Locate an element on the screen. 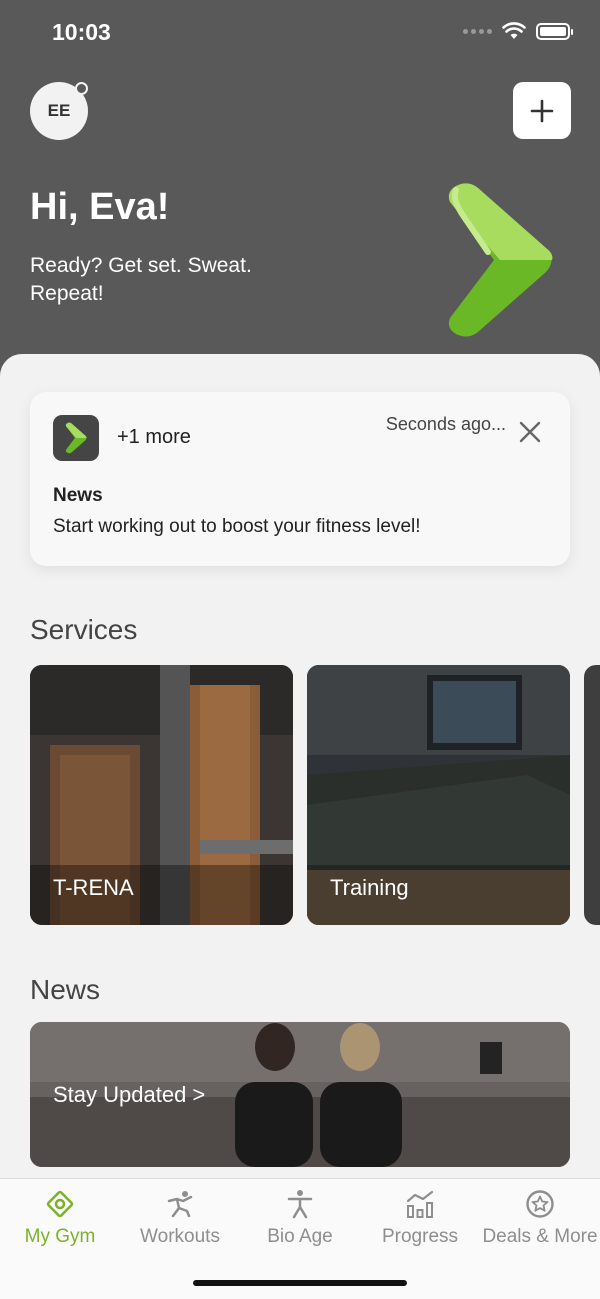  tab-label: My Gym is located at coordinates (60, 1236).